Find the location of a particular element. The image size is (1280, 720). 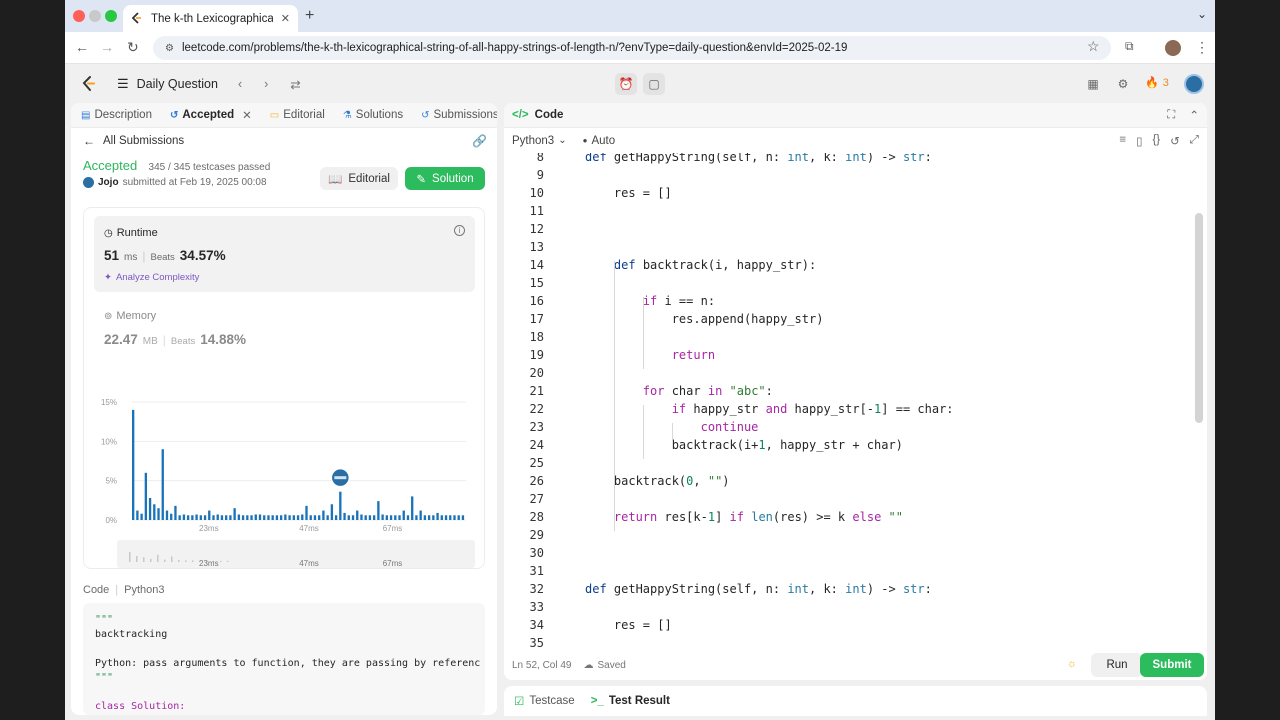

expand-editor-icon: ⤢ is located at coordinates (1194, 141).